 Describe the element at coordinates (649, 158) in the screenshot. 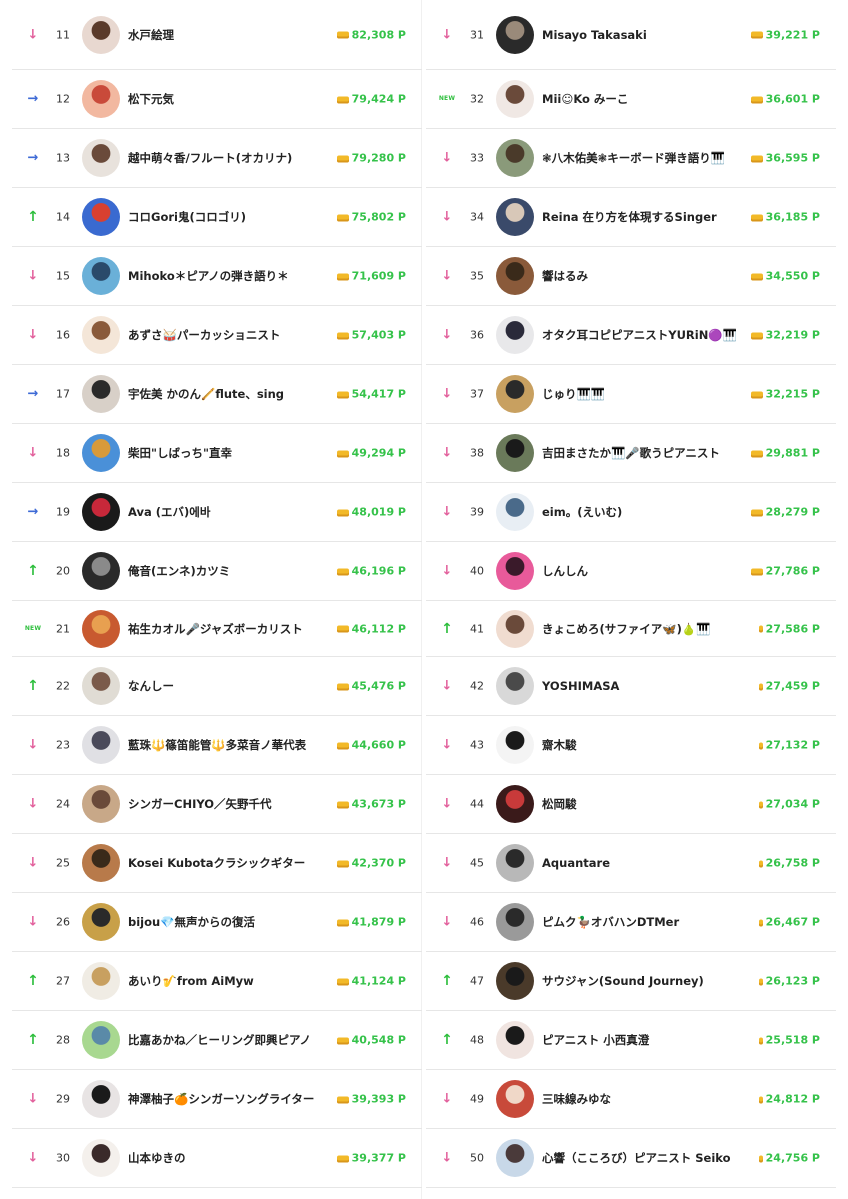

I see `performer-name: ❃八木佑美❃キーボード弾き語り🎹` at that location.